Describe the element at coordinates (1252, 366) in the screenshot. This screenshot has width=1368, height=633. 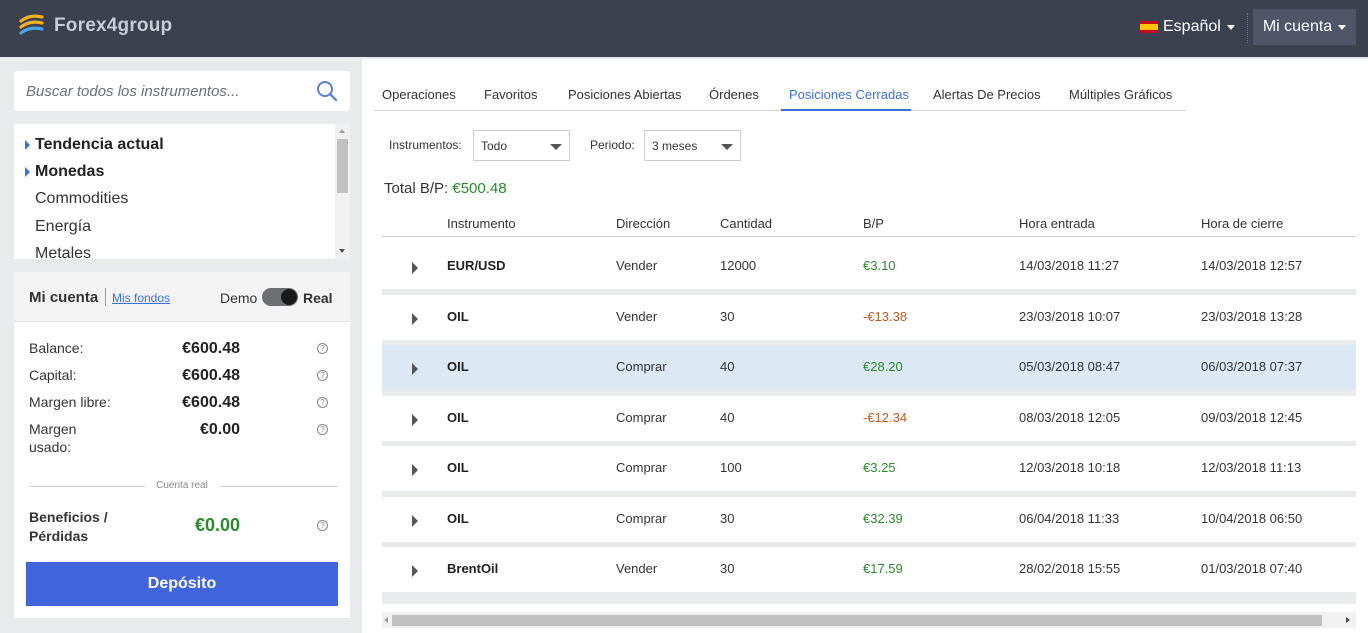
I see `cell-close-time: 06/03/2018 07:37` at that location.